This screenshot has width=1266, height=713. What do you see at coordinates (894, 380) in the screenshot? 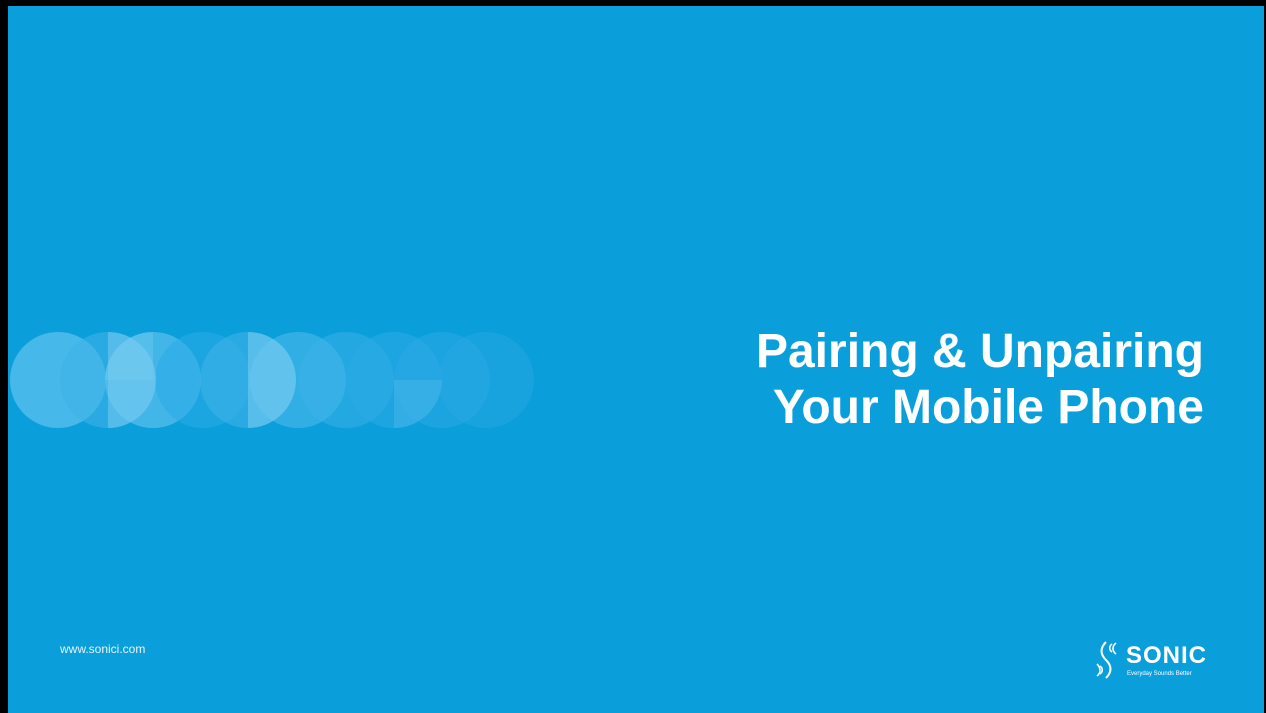
I see `slide-title: Pairing & Unpairing Your Mobile Phone` at bounding box center [894, 380].